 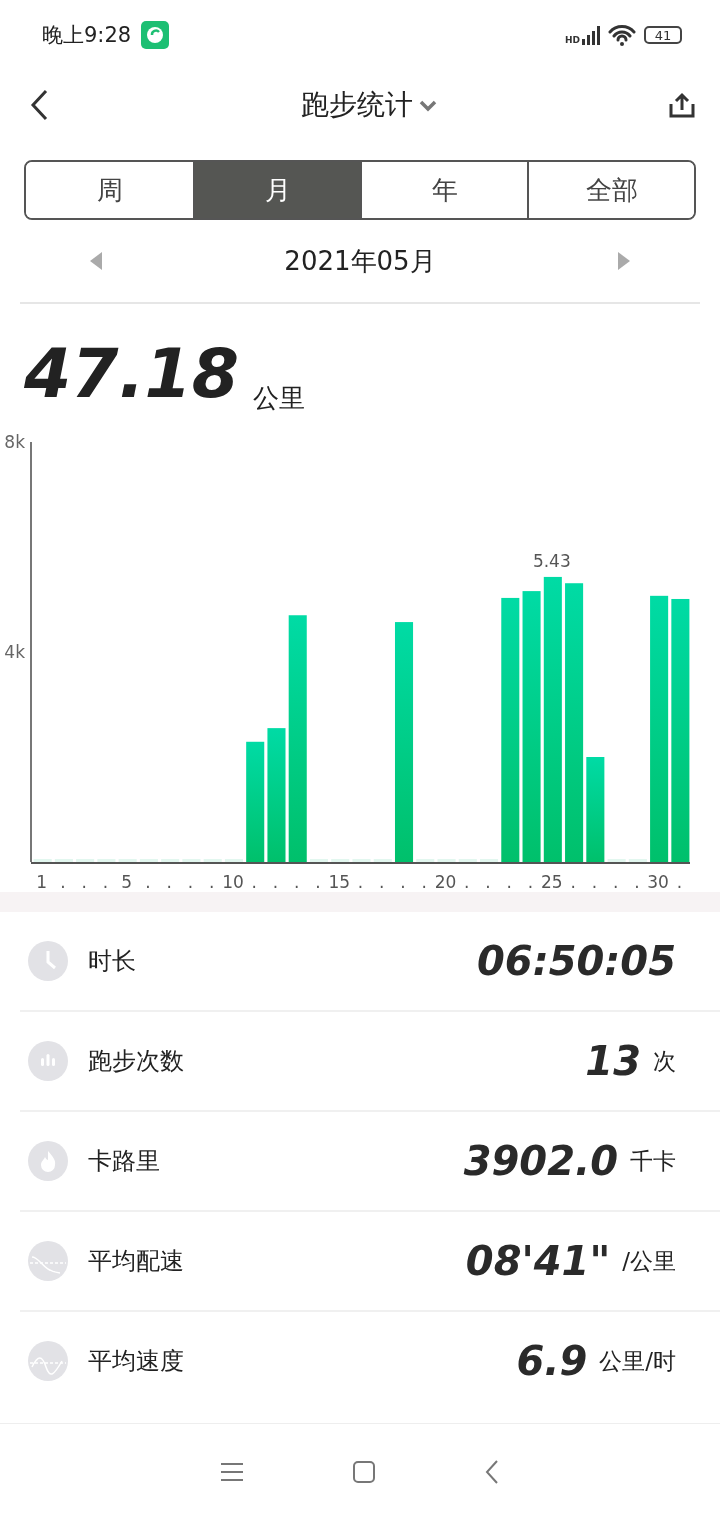 I want to click on x-tick-label: 20, so click(x=445, y=882).